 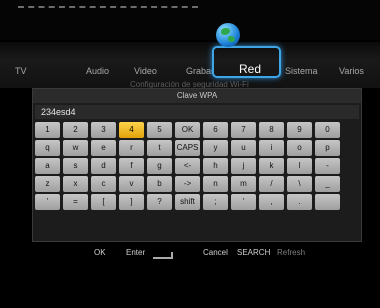 I want to click on key-x: x, so click(x=75, y=184).